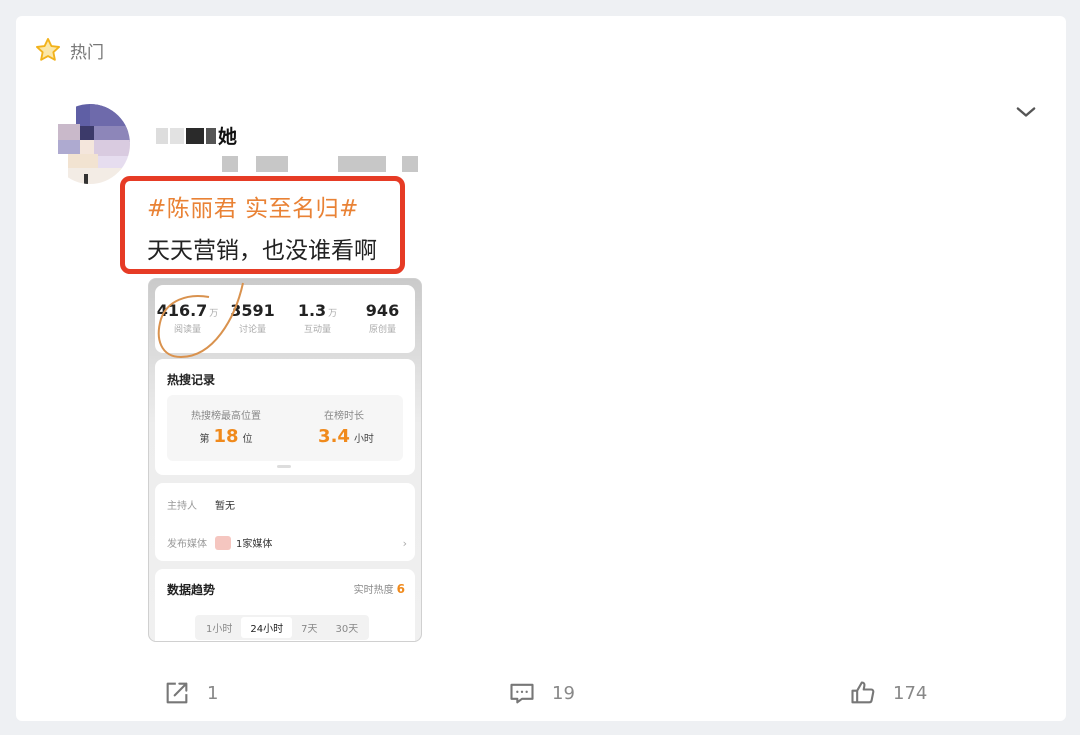  What do you see at coordinates (541, 693) in the screenshot?
I see `comment-button: 19` at bounding box center [541, 693].